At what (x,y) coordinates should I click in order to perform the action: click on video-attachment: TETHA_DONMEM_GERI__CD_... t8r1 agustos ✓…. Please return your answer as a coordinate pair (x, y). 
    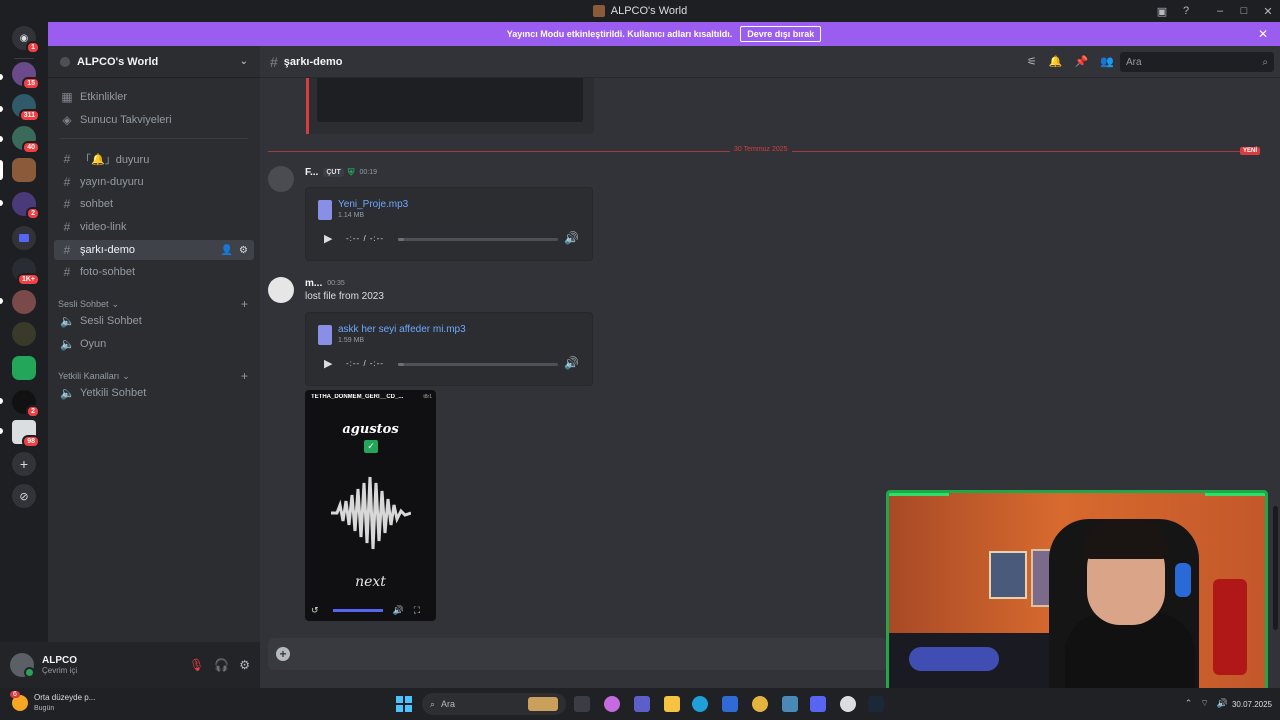
    Looking at the image, I should click on (370, 505).